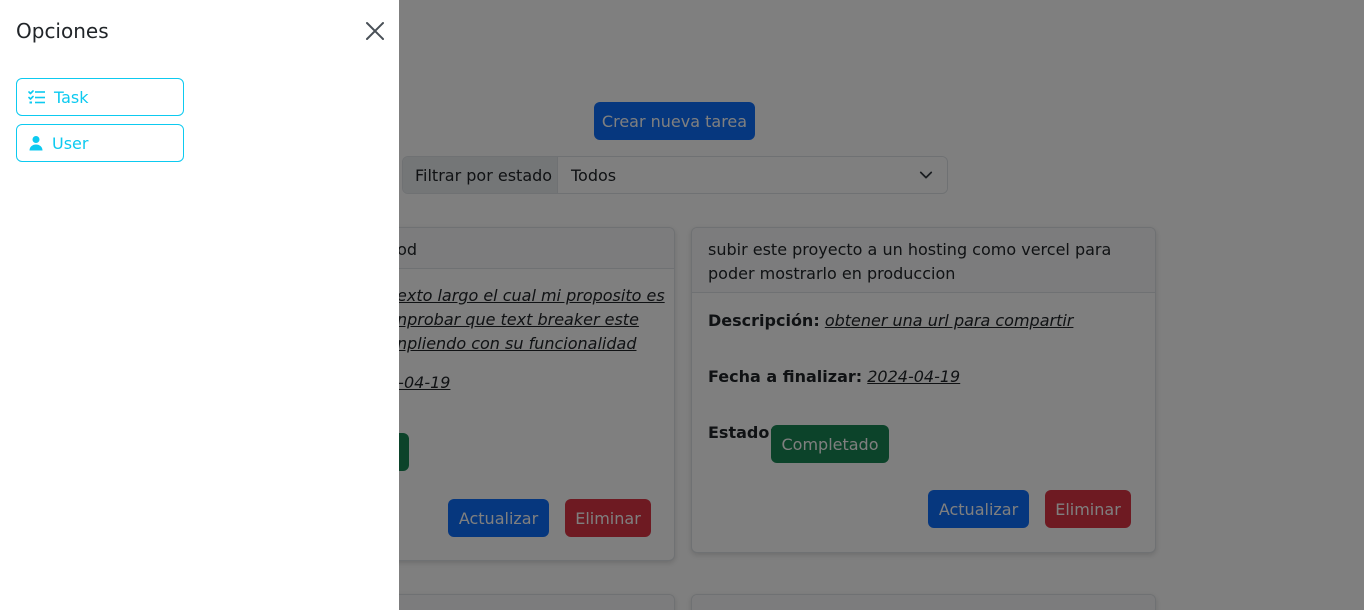  Describe the element at coordinates (36, 97) in the screenshot. I see `list-check-icon` at that location.